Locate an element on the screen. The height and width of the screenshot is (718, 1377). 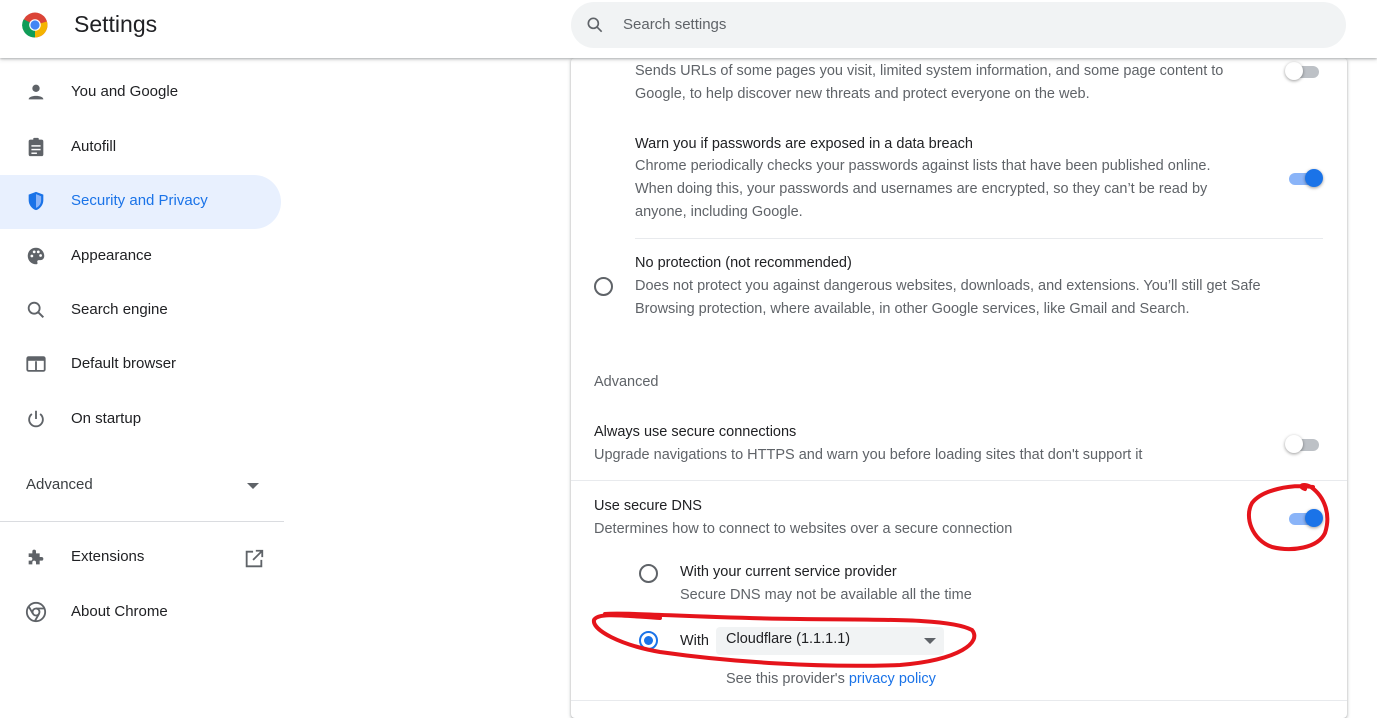
dns-provider-select: Cloudflare (1.1.1.1) is located at coordinates (830, 641).